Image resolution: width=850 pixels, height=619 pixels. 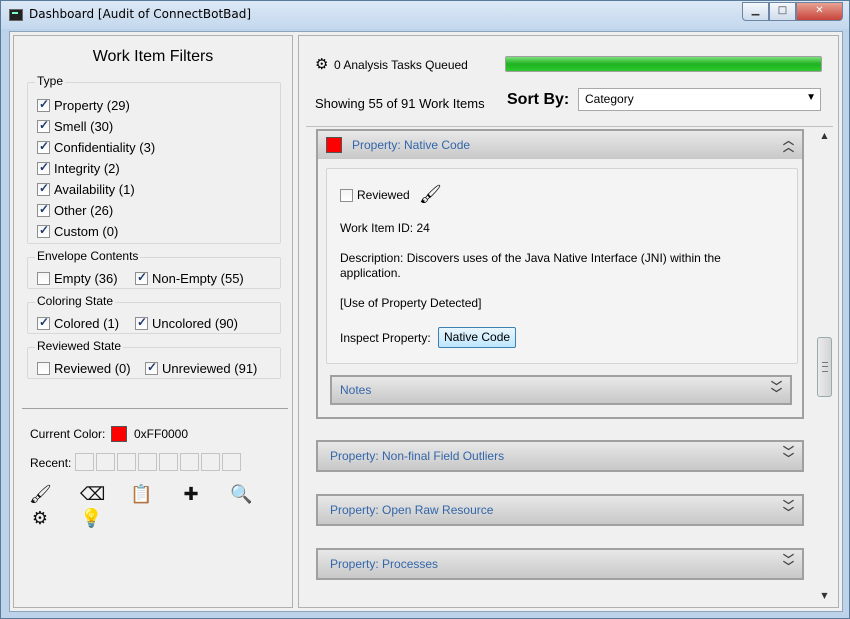 What do you see at coordinates (94, 189) in the screenshot?
I see `checkbox-label: Availability (1)` at bounding box center [94, 189].